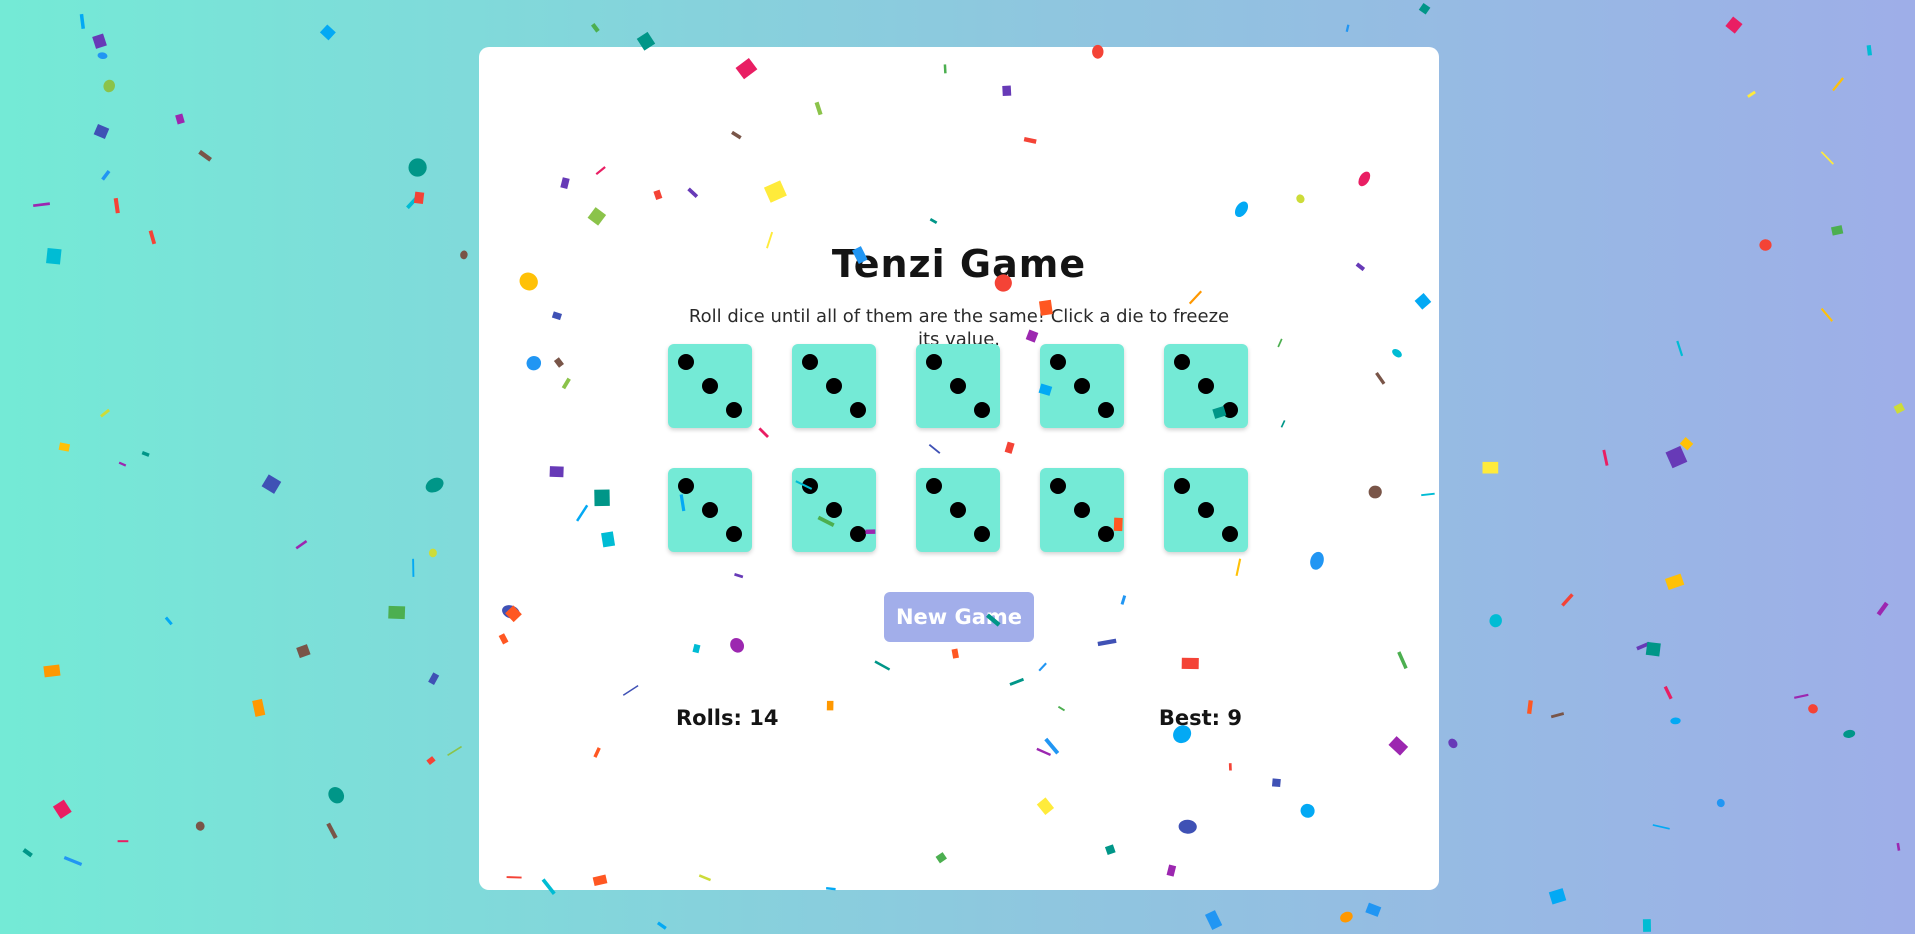  I want to click on new-game-button: New Game, so click(959, 617).